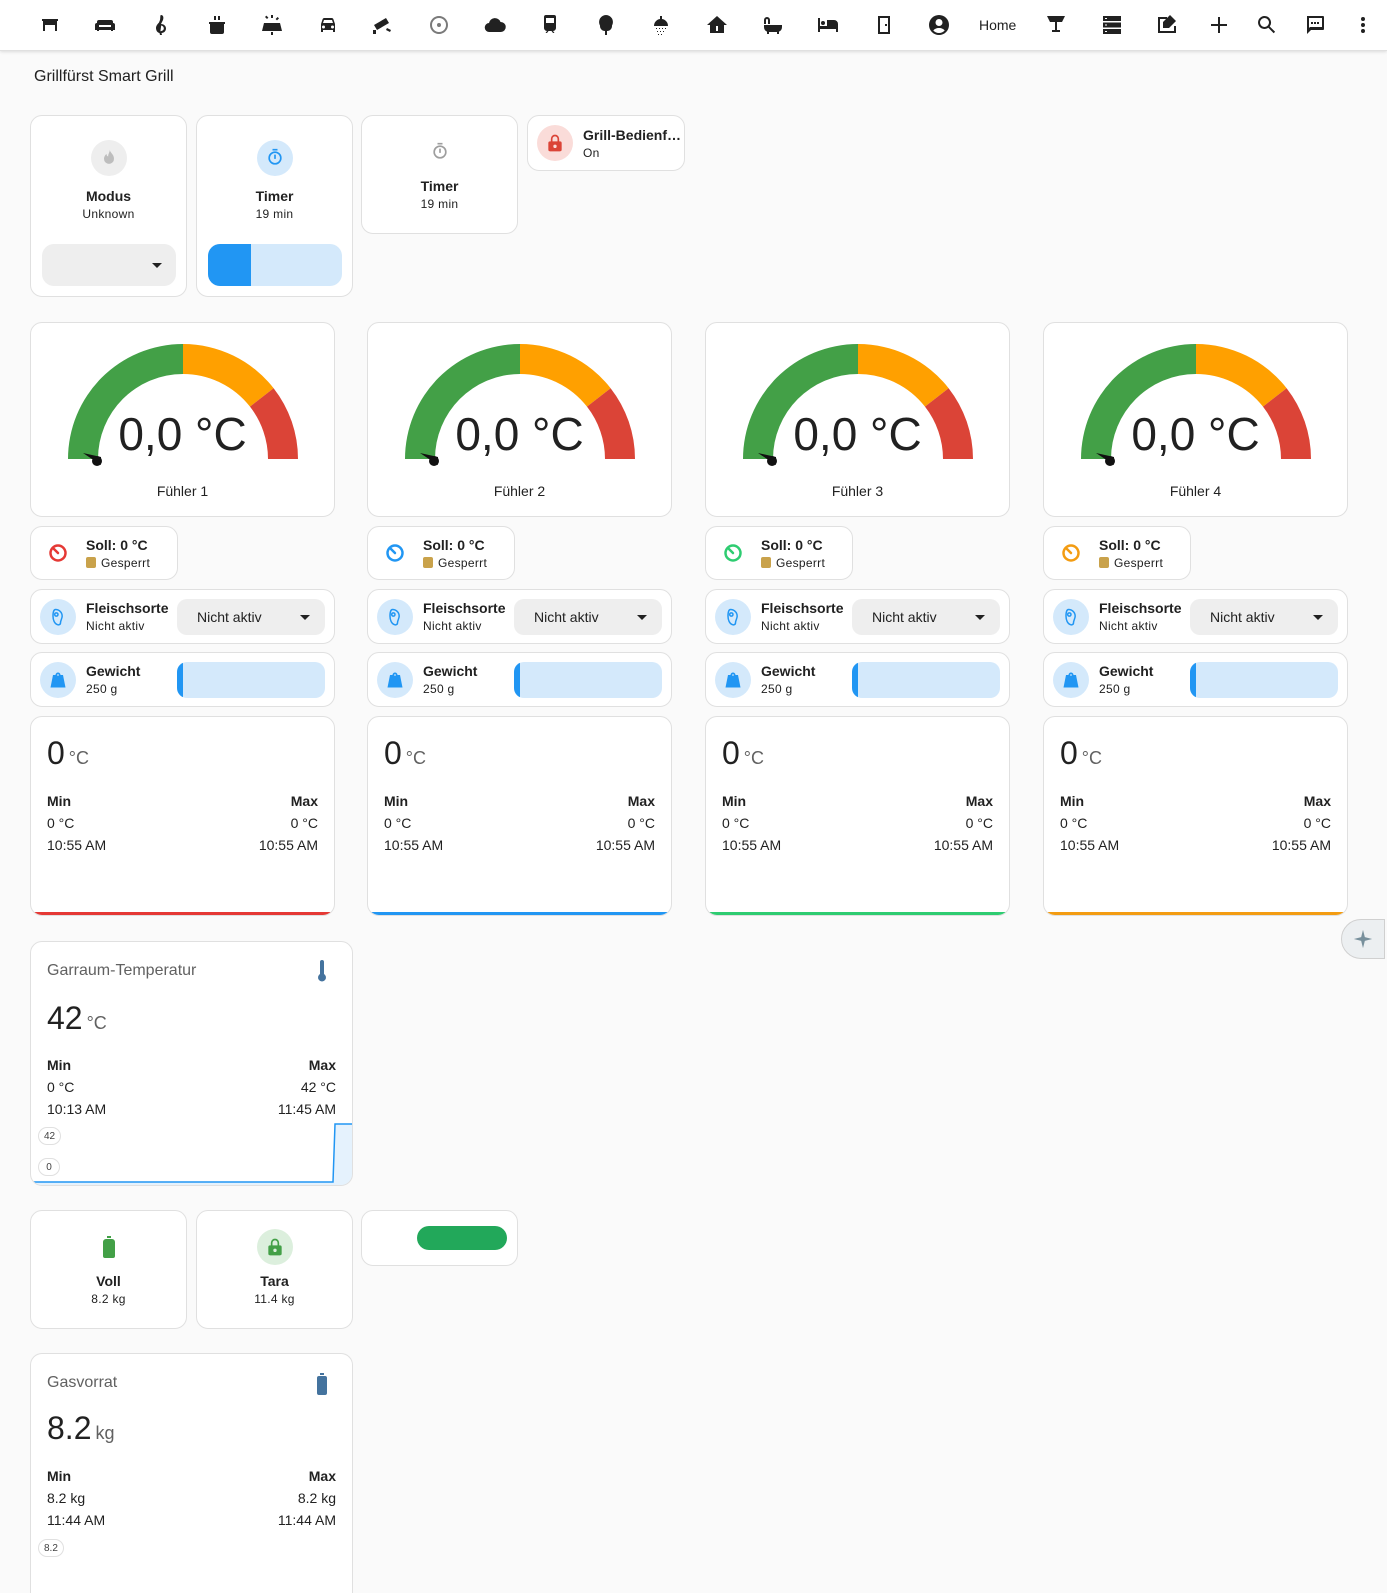 This screenshot has width=1387, height=1593. I want to click on gasvorrat-min-time: 11:44 AM, so click(76, 1520).